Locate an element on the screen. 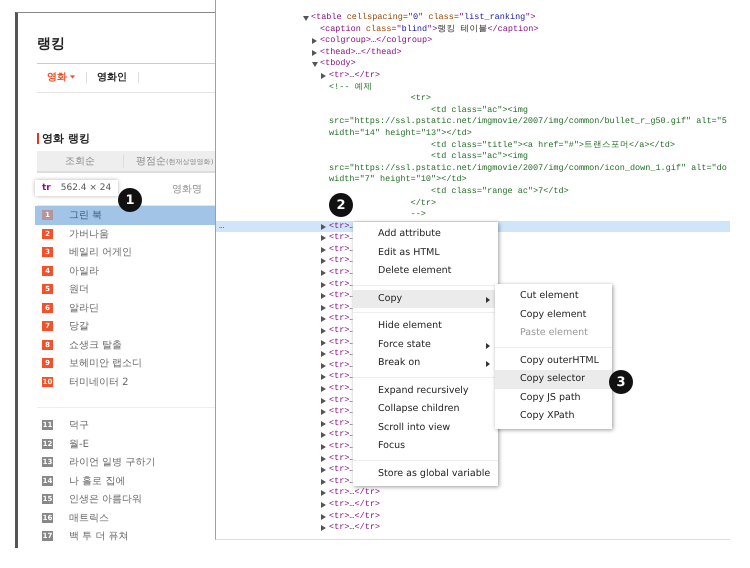 The image size is (750, 568). menu-item: Copy outerHTML is located at coordinates (553, 361).